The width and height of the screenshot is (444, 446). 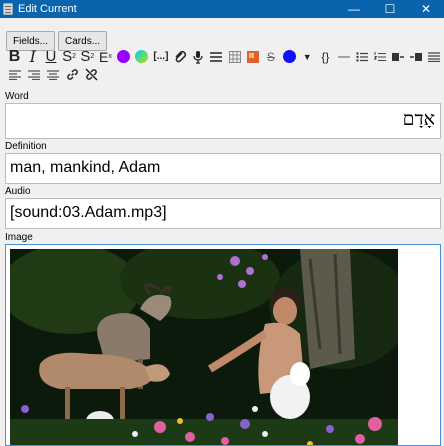 I want to click on window-title: Edit Current, so click(x=47, y=9).